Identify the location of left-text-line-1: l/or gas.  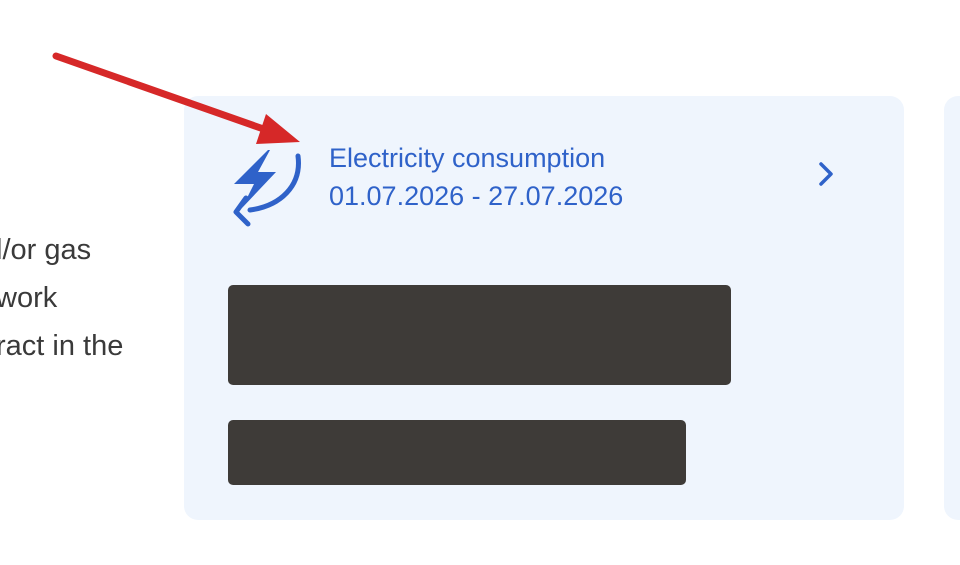
(46, 250).